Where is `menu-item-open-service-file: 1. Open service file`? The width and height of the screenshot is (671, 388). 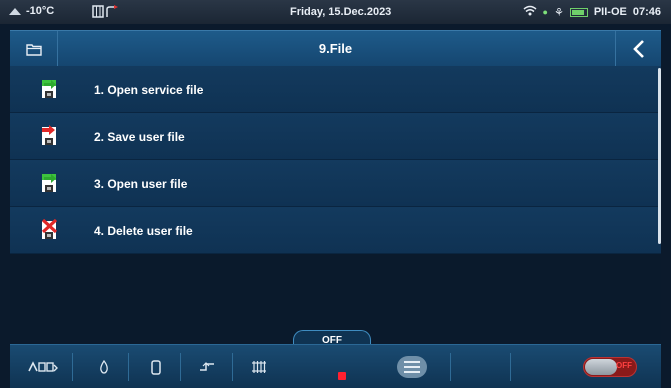 menu-item-open-service-file: 1. Open service file is located at coordinates (335, 89).